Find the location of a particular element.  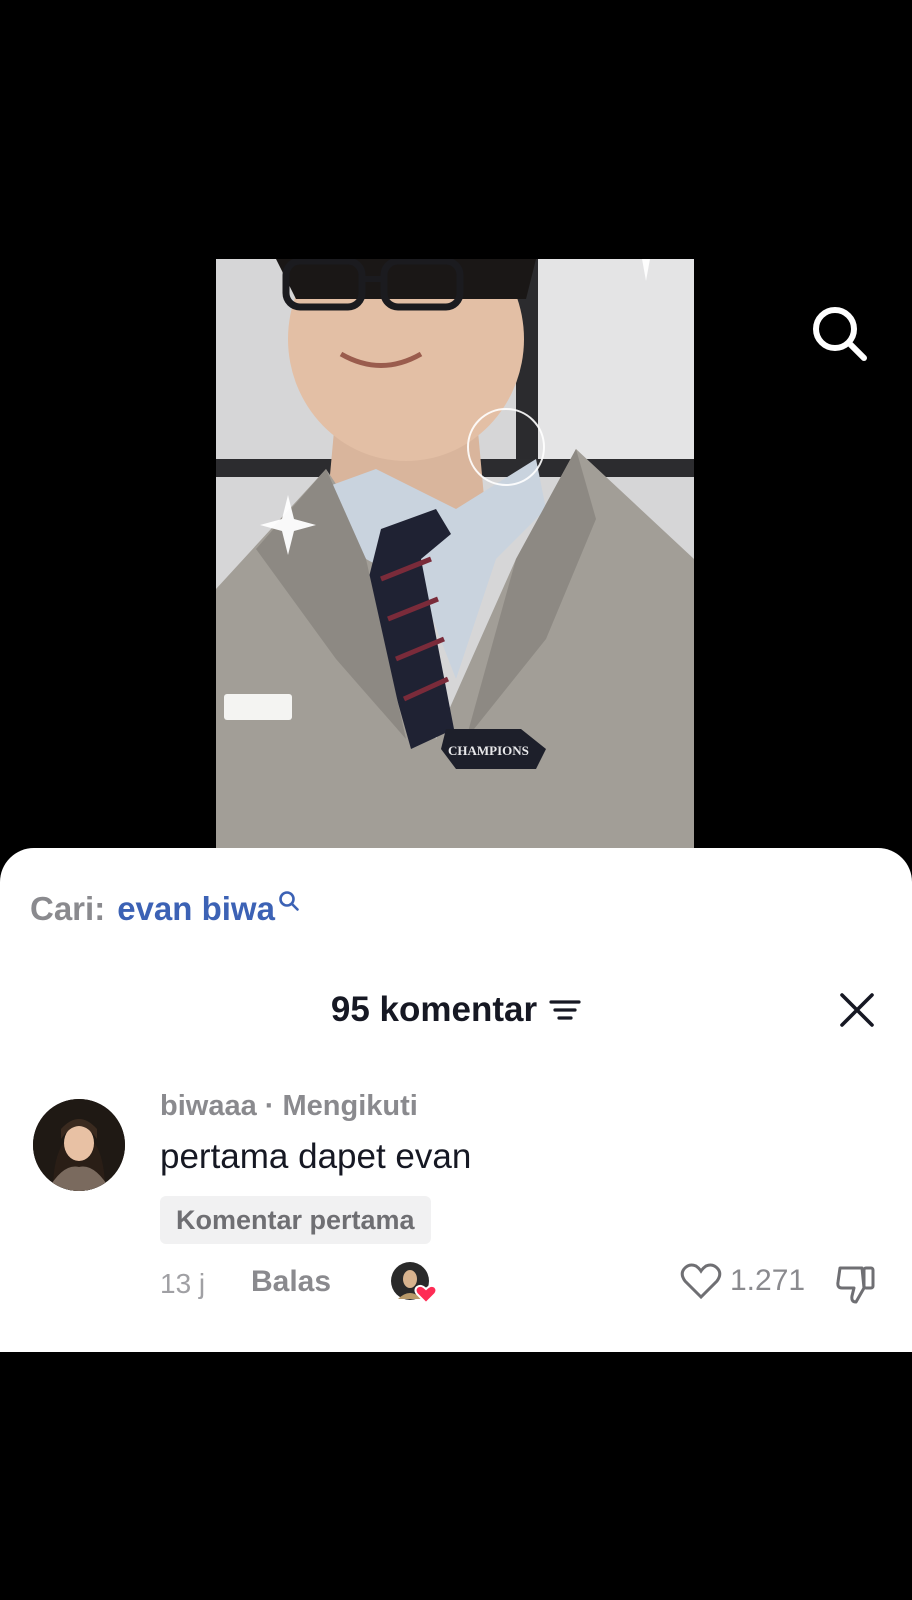

search-button is located at coordinates (840, 334).